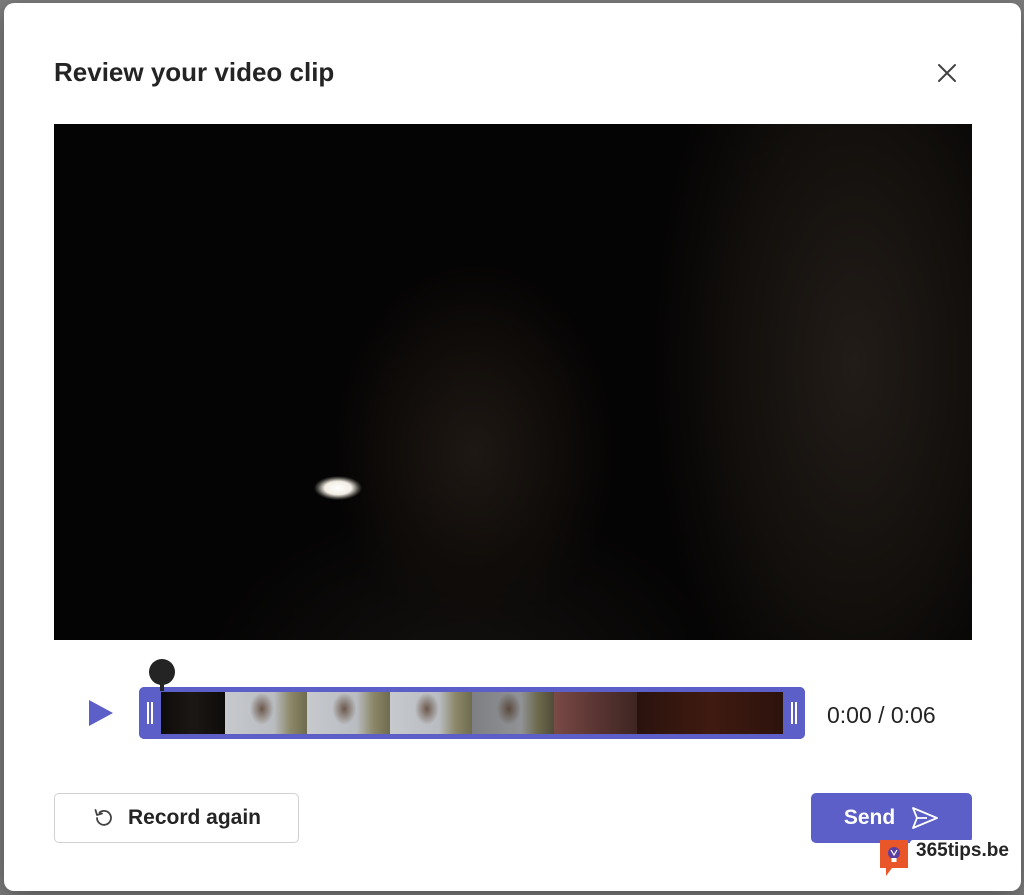 The width and height of the screenshot is (1024, 895). What do you see at coordinates (869, 817) in the screenshot?
I see `send-label: Send` at bounding box center [869, 817].